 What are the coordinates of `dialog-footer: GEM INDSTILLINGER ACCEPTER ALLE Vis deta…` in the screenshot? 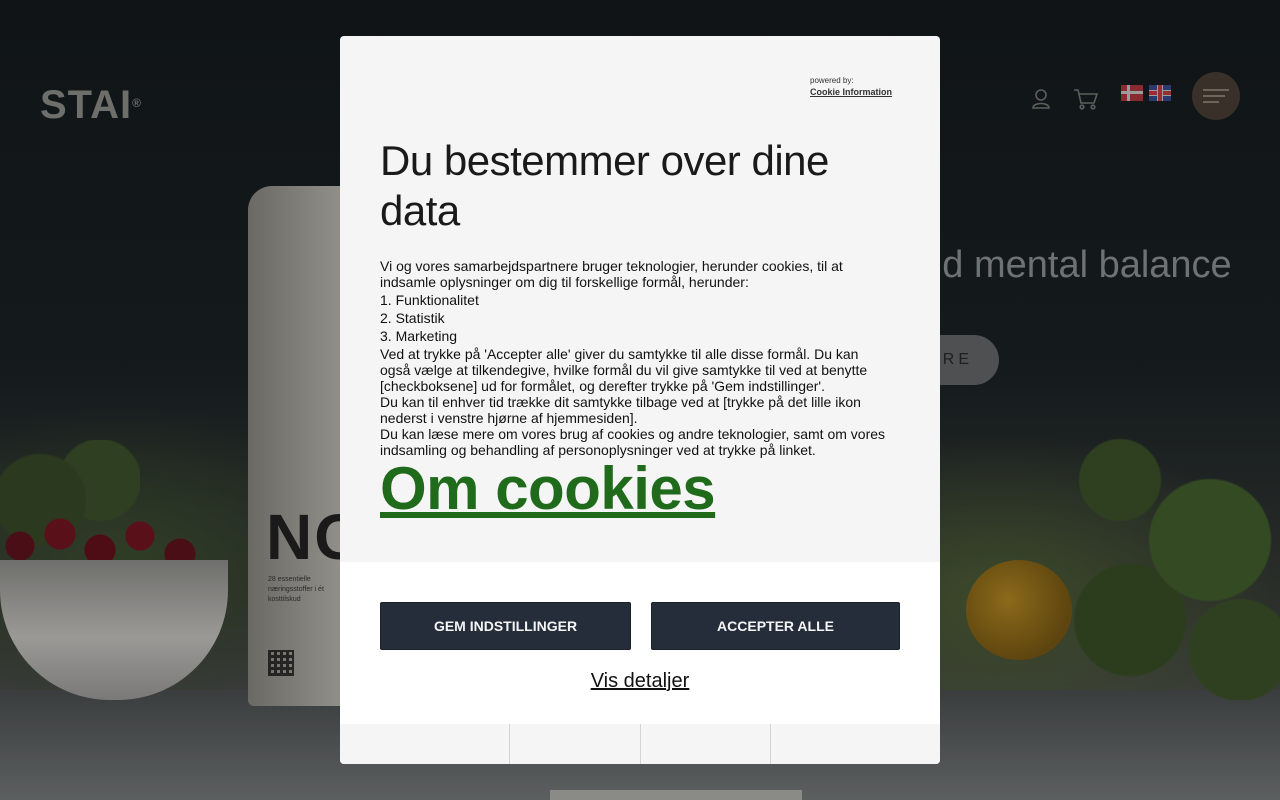 It's located at (640, 643).